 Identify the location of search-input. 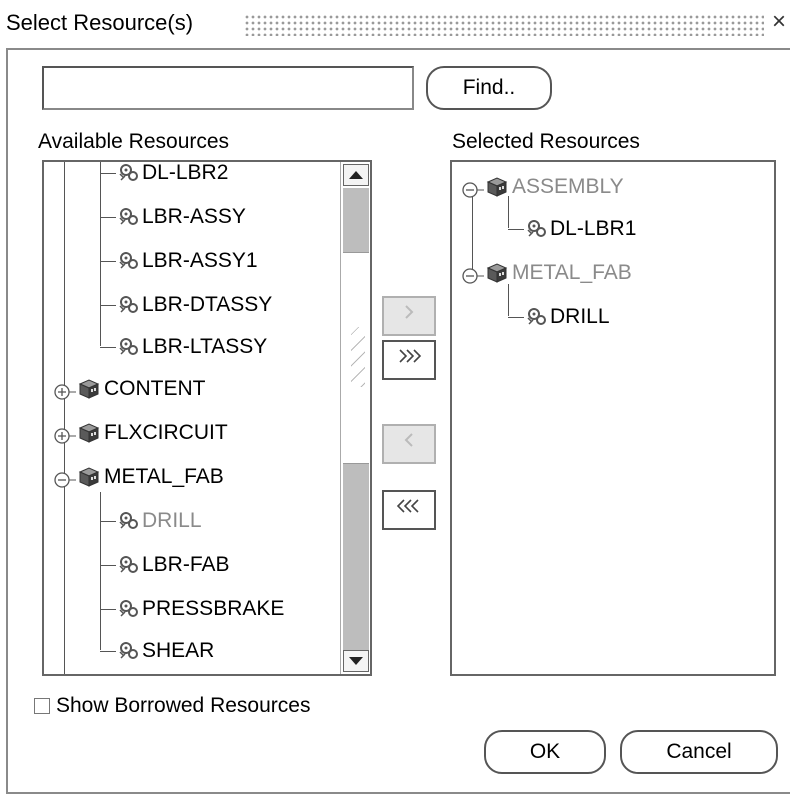
(228, 88).